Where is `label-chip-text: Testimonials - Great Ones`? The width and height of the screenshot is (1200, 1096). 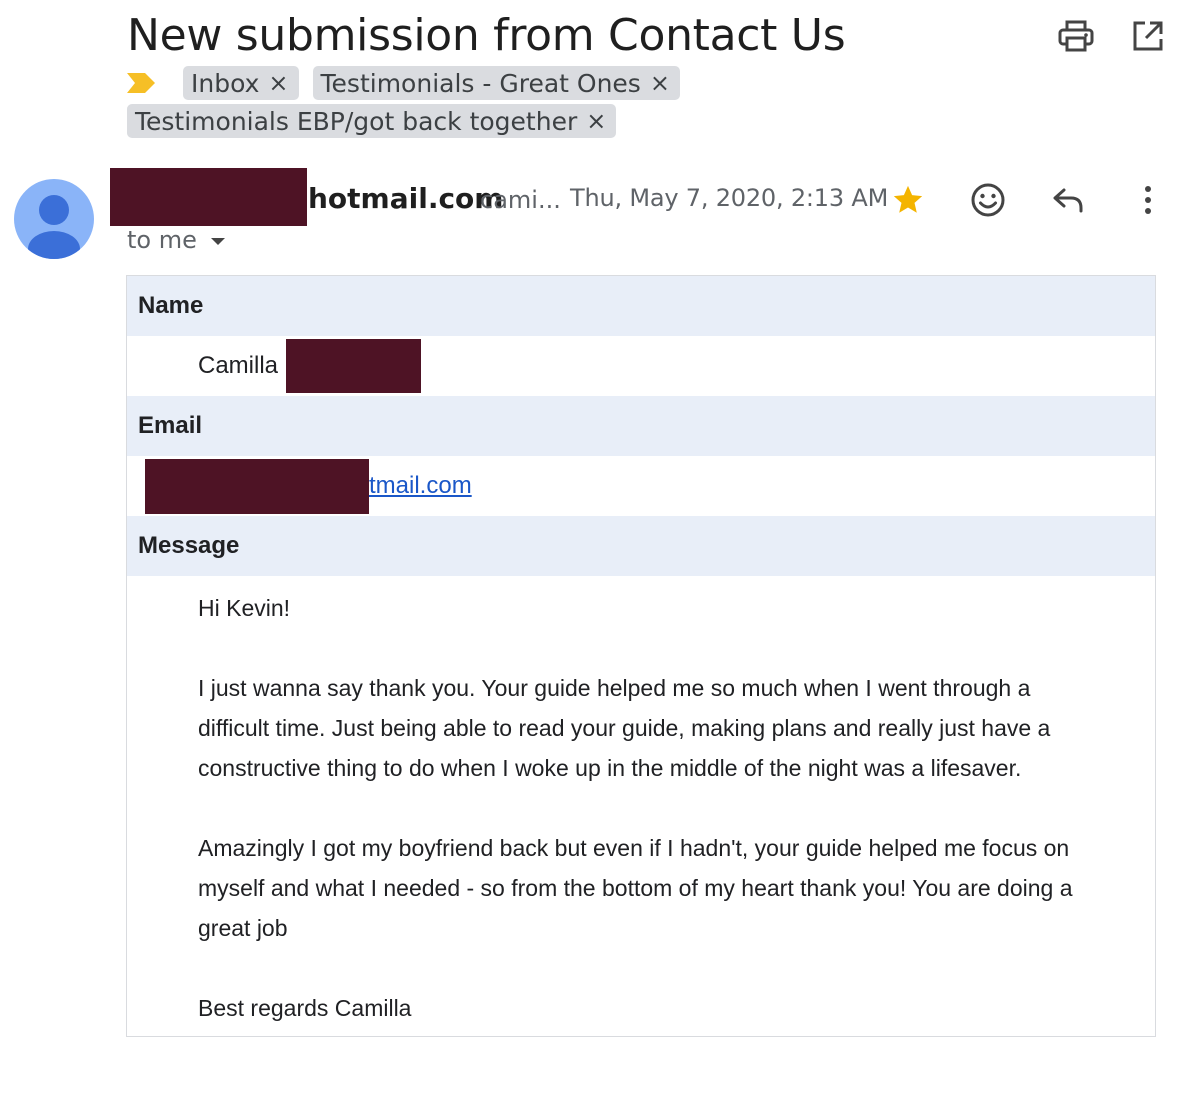
label-chip-text: Testimonials - Great Ones is located at coordinates (480, 83).